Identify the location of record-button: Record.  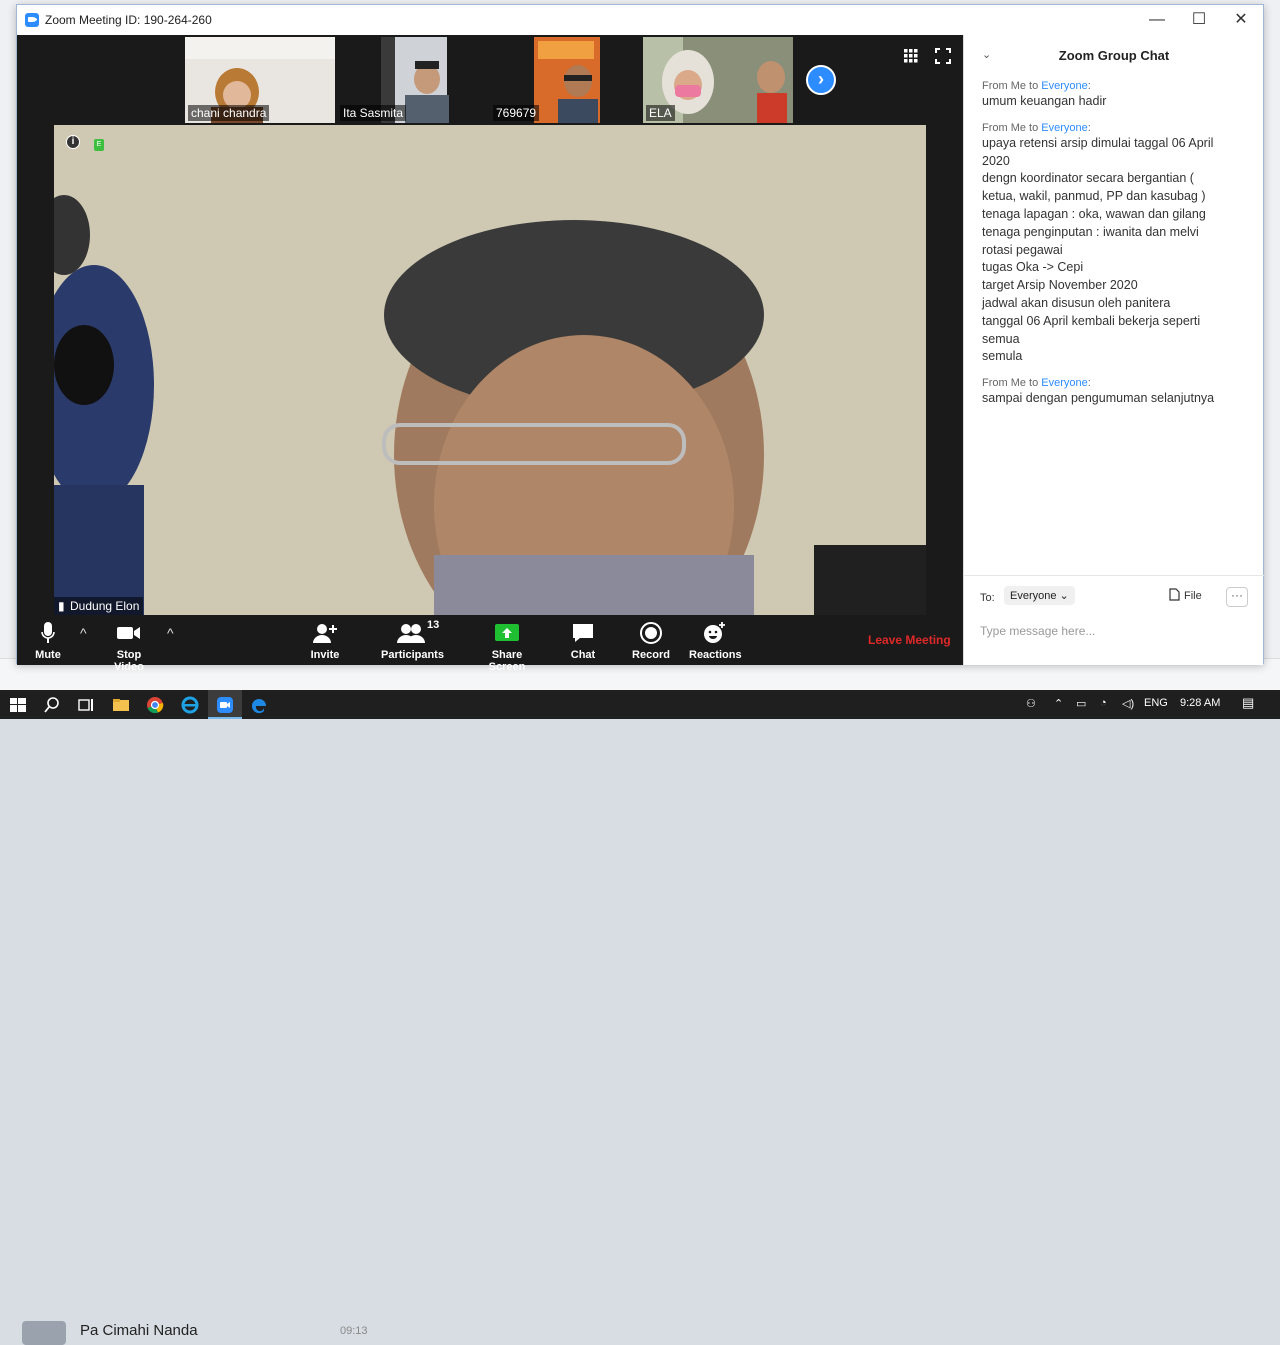
(651, 640).